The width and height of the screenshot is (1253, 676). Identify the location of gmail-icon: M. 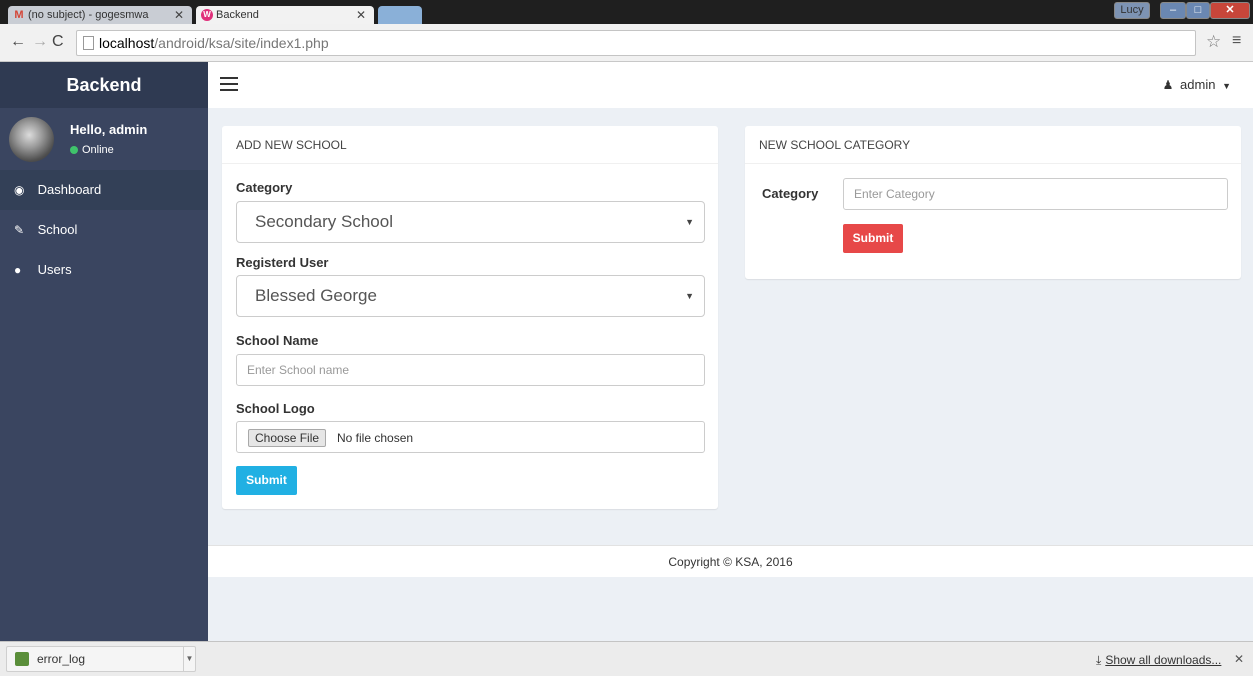
(19, 15).